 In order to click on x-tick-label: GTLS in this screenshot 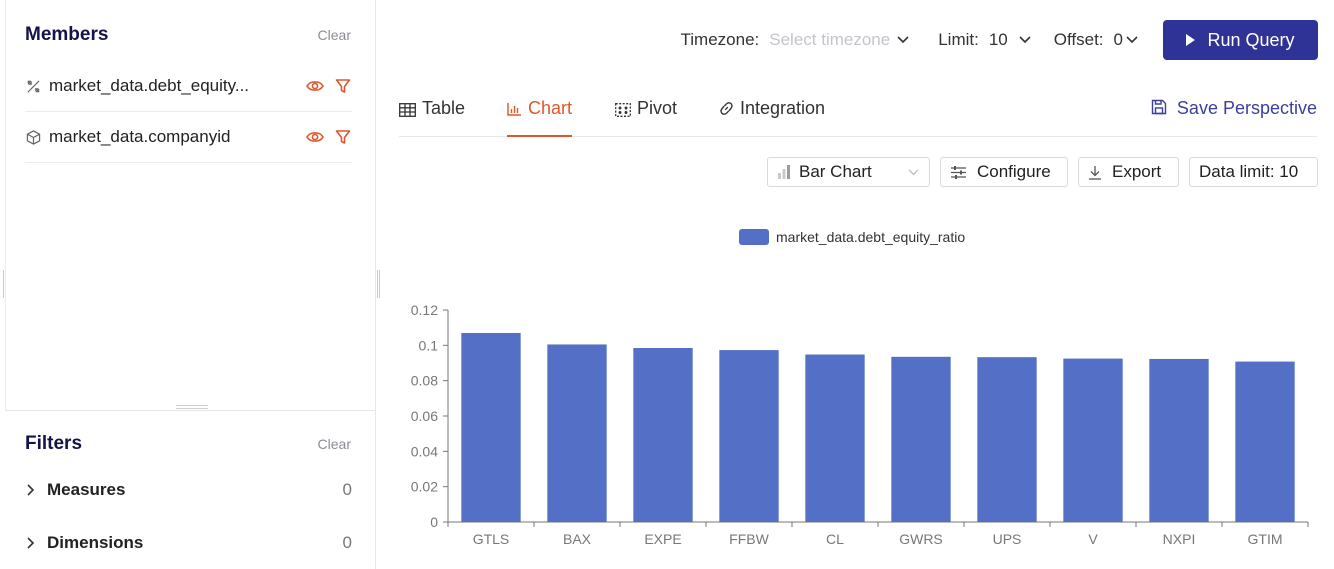, I will do `click(491, 539)`.